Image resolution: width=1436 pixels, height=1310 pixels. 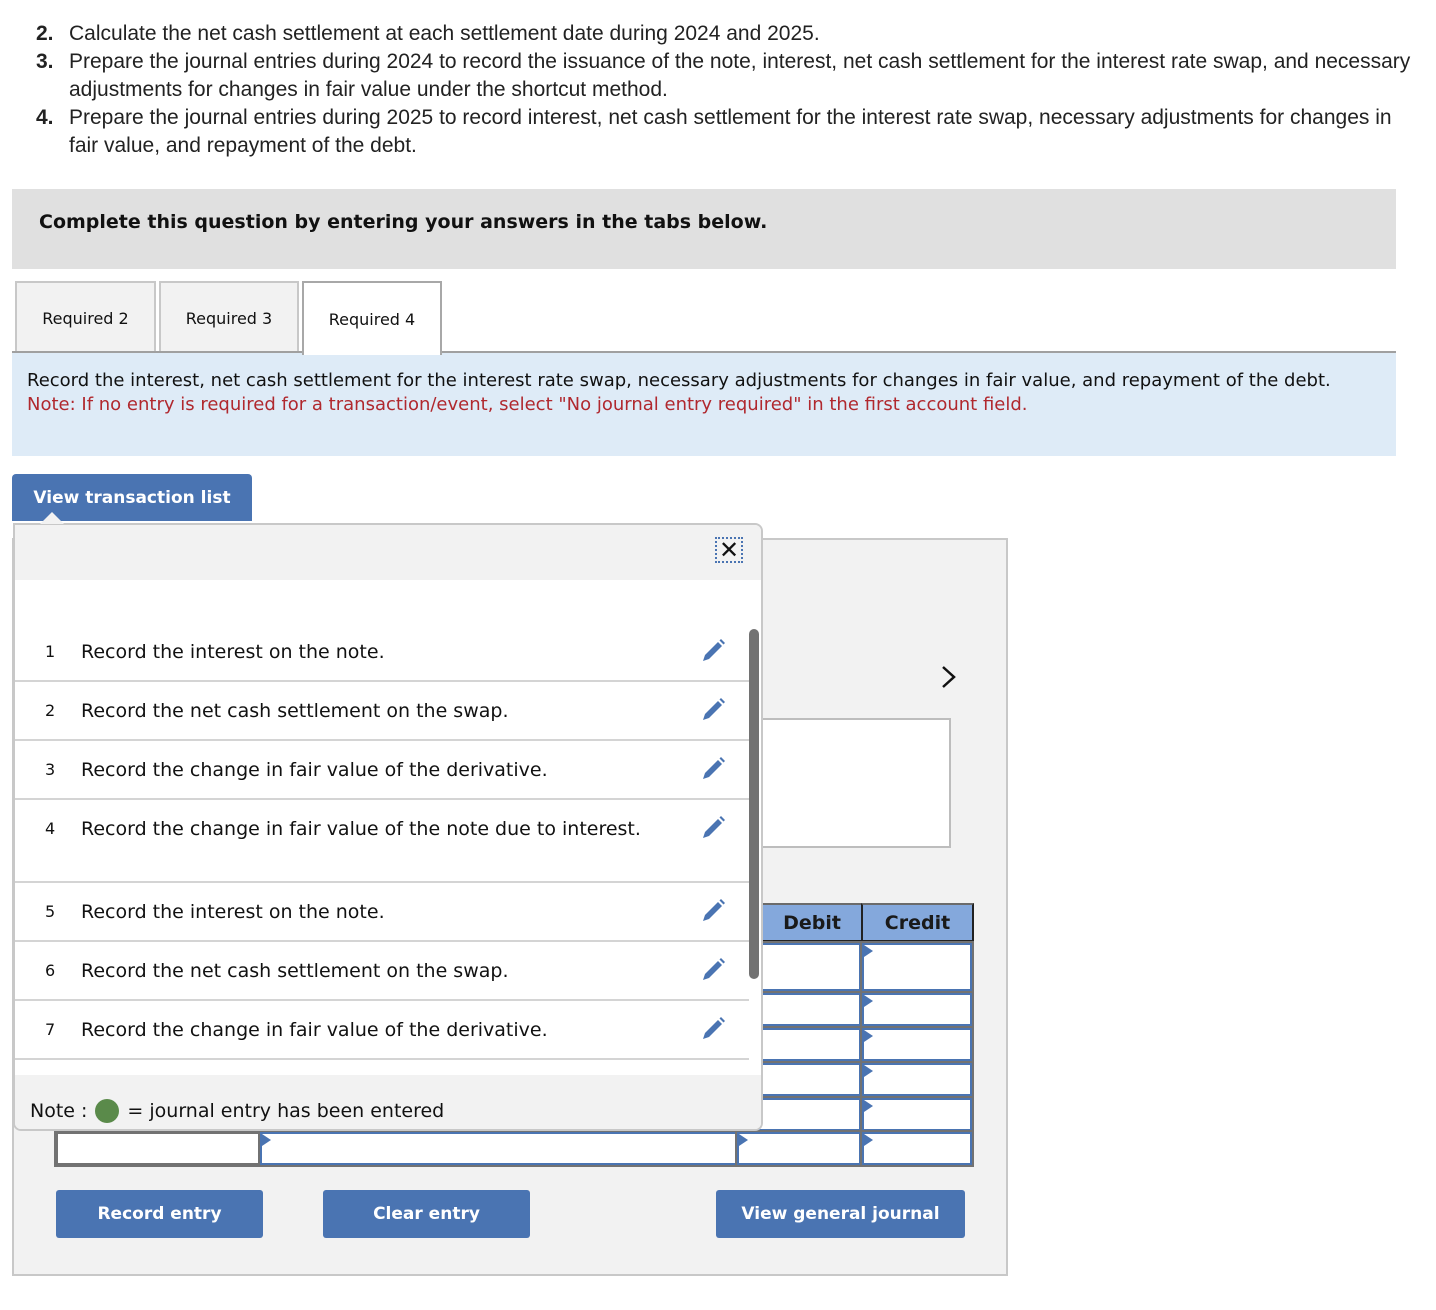 I want to click on instruction-number: 4., so click(x=45, y=117).